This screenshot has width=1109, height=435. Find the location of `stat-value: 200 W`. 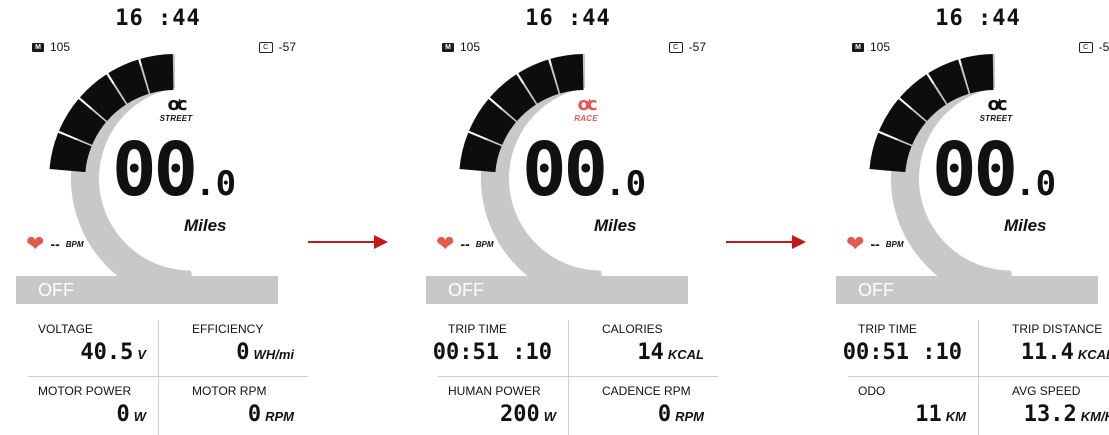

stat-value: 200 W is located at coordinates (527, 414).